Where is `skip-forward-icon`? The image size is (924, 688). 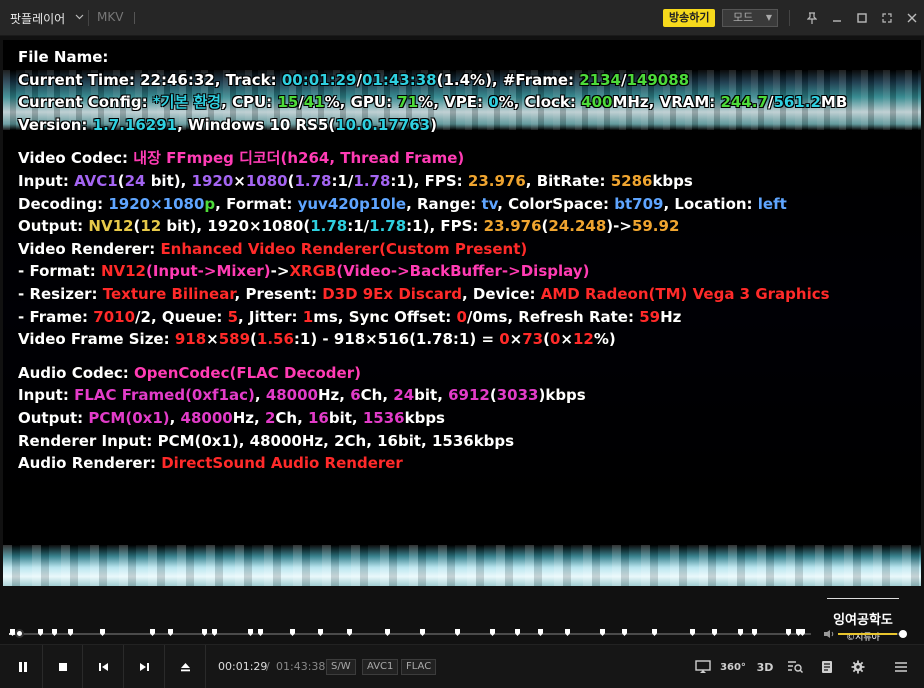 skip-forward-icon is located at coordinates (144, 666).